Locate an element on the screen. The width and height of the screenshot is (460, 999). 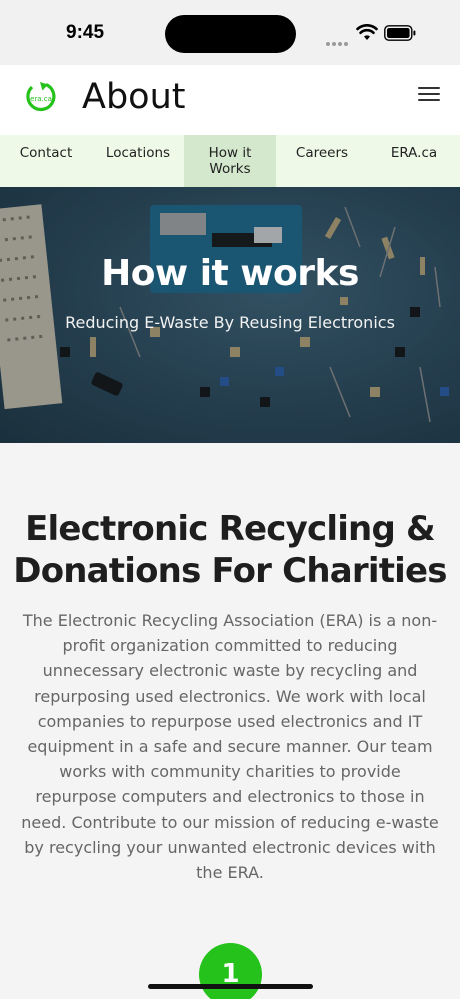
status-bar: 9:45 is located at coordinates (230, 32).